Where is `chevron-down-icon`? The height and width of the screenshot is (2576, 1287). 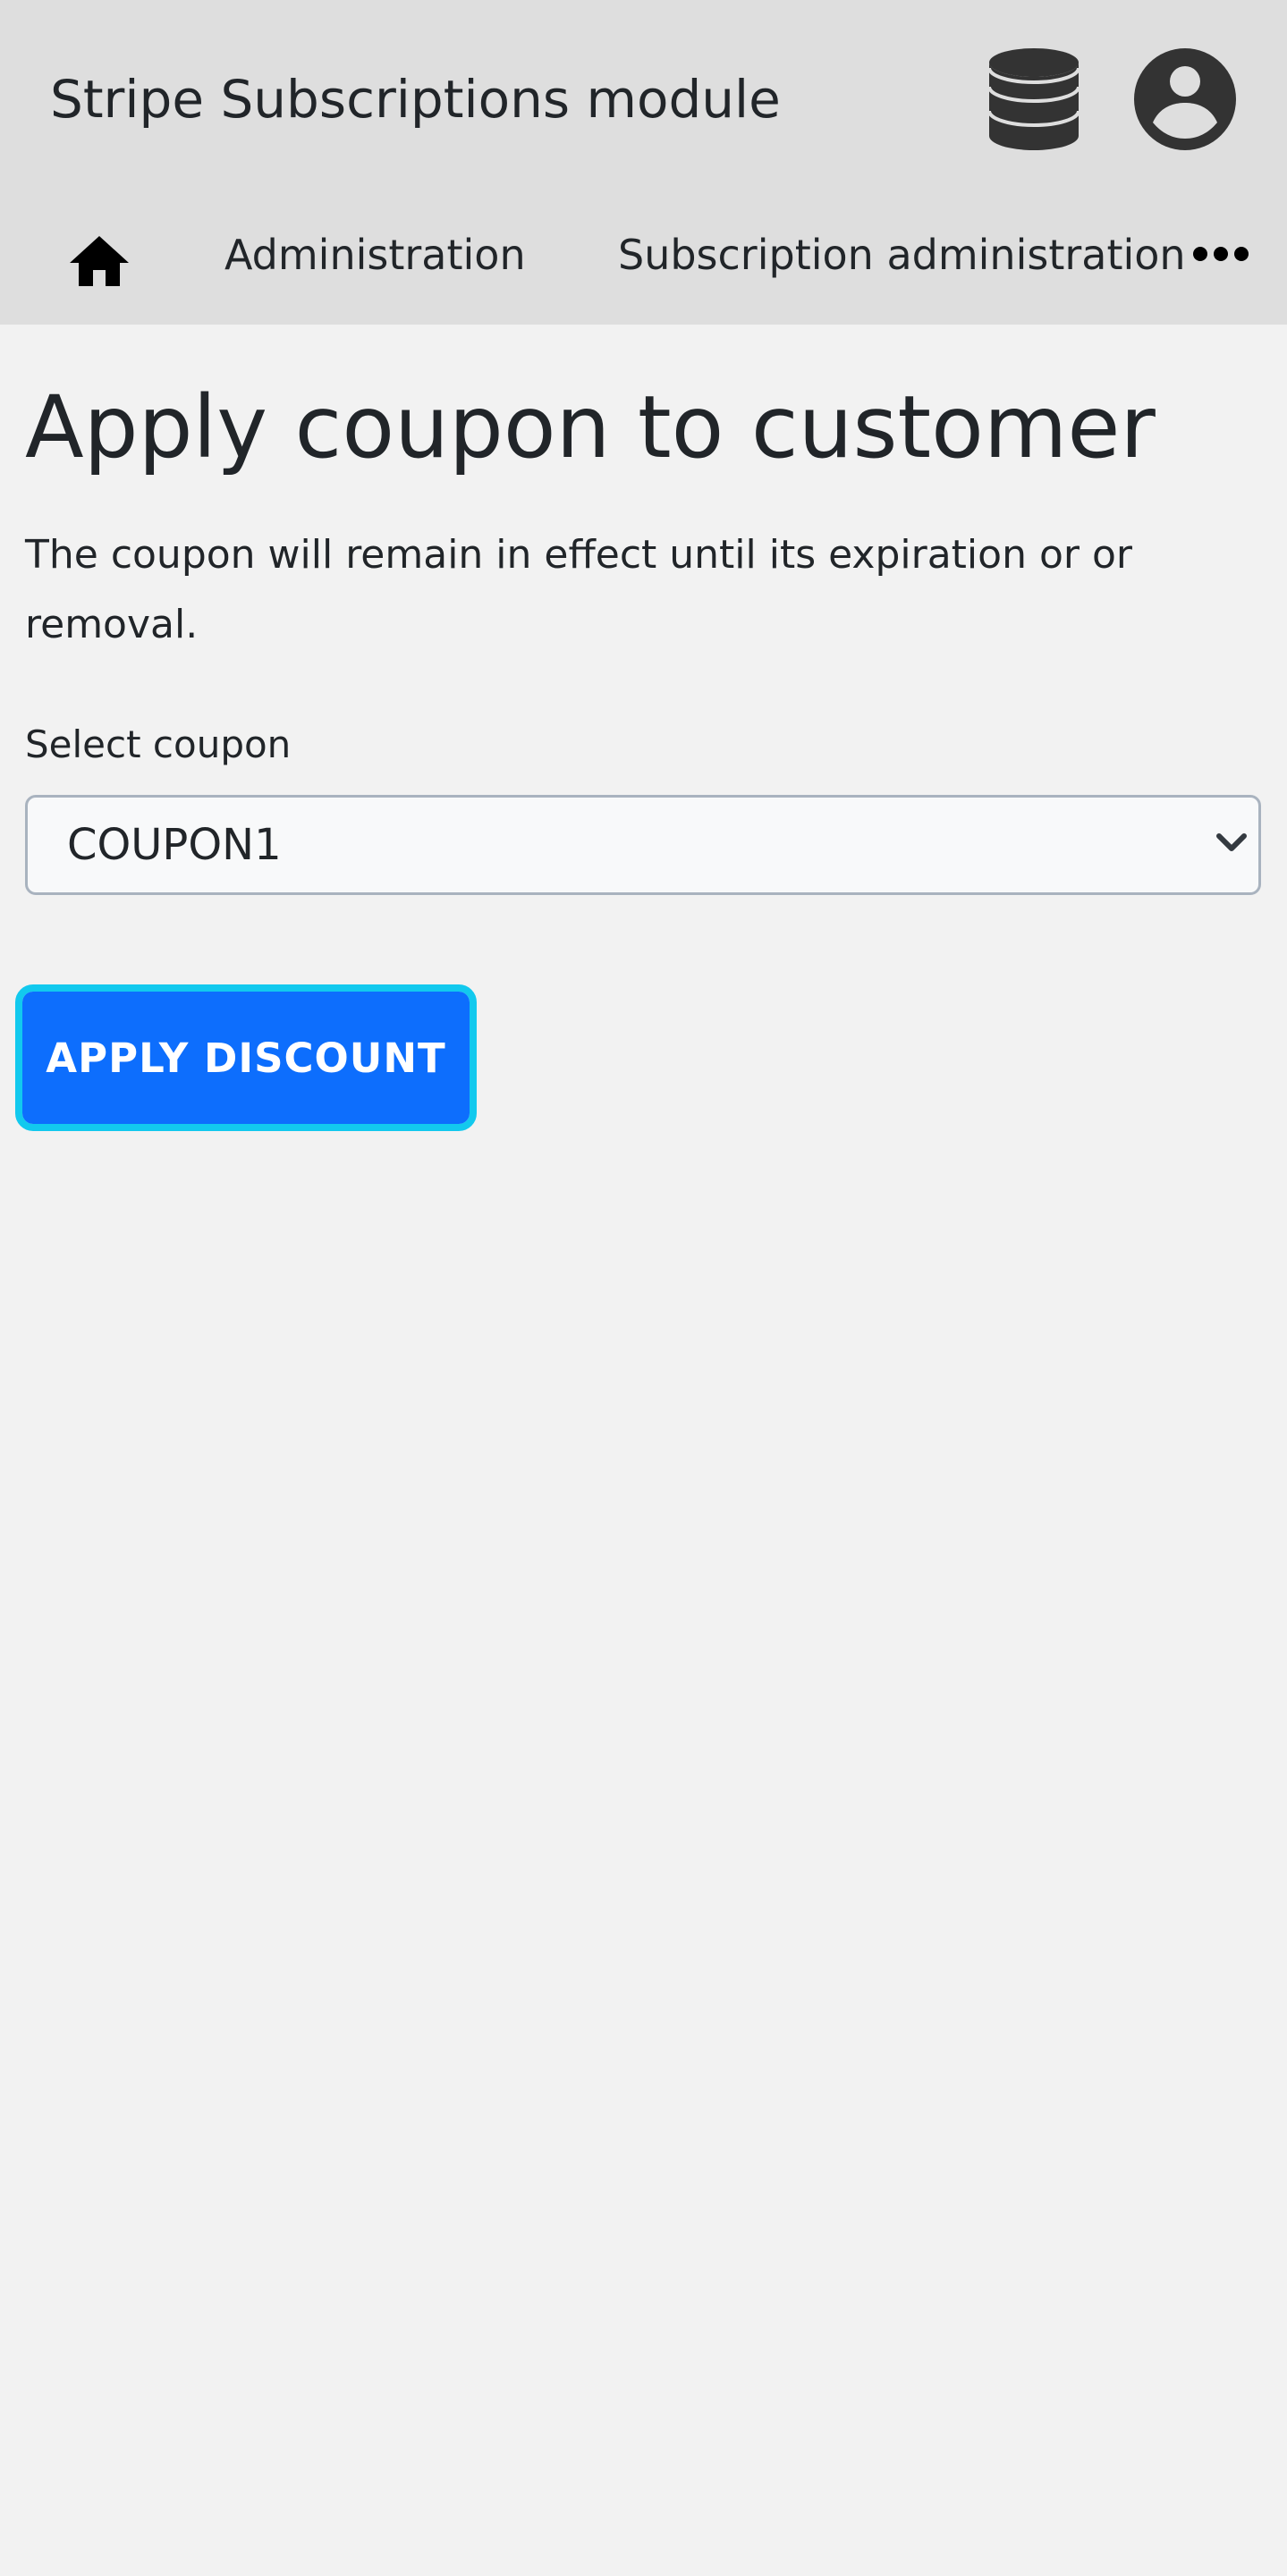 chevron-down-icon is located at coordinates (1231, 842).